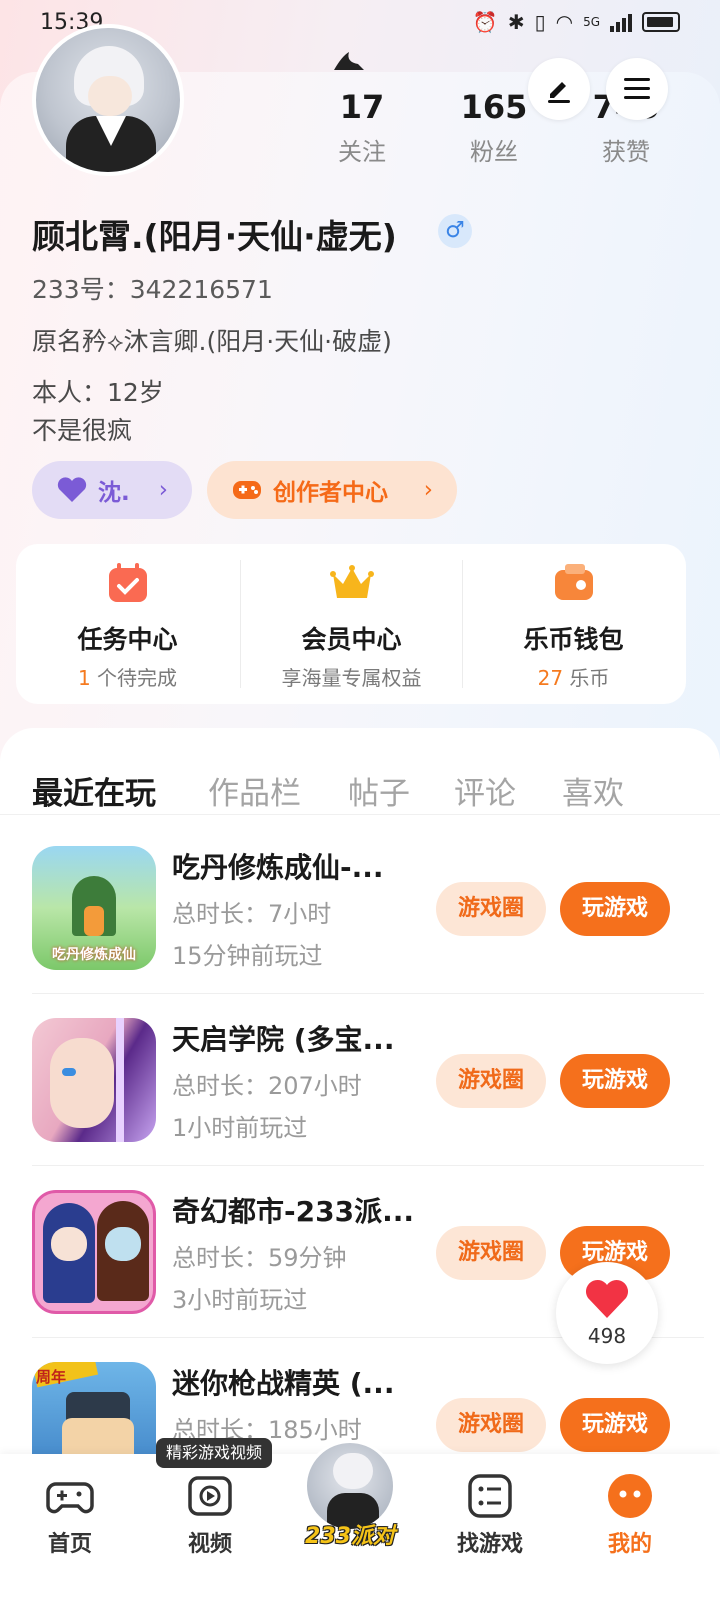  Describe the element at coordinates (362, 107) in the screenshot. I see `following-count: 17` at that location.